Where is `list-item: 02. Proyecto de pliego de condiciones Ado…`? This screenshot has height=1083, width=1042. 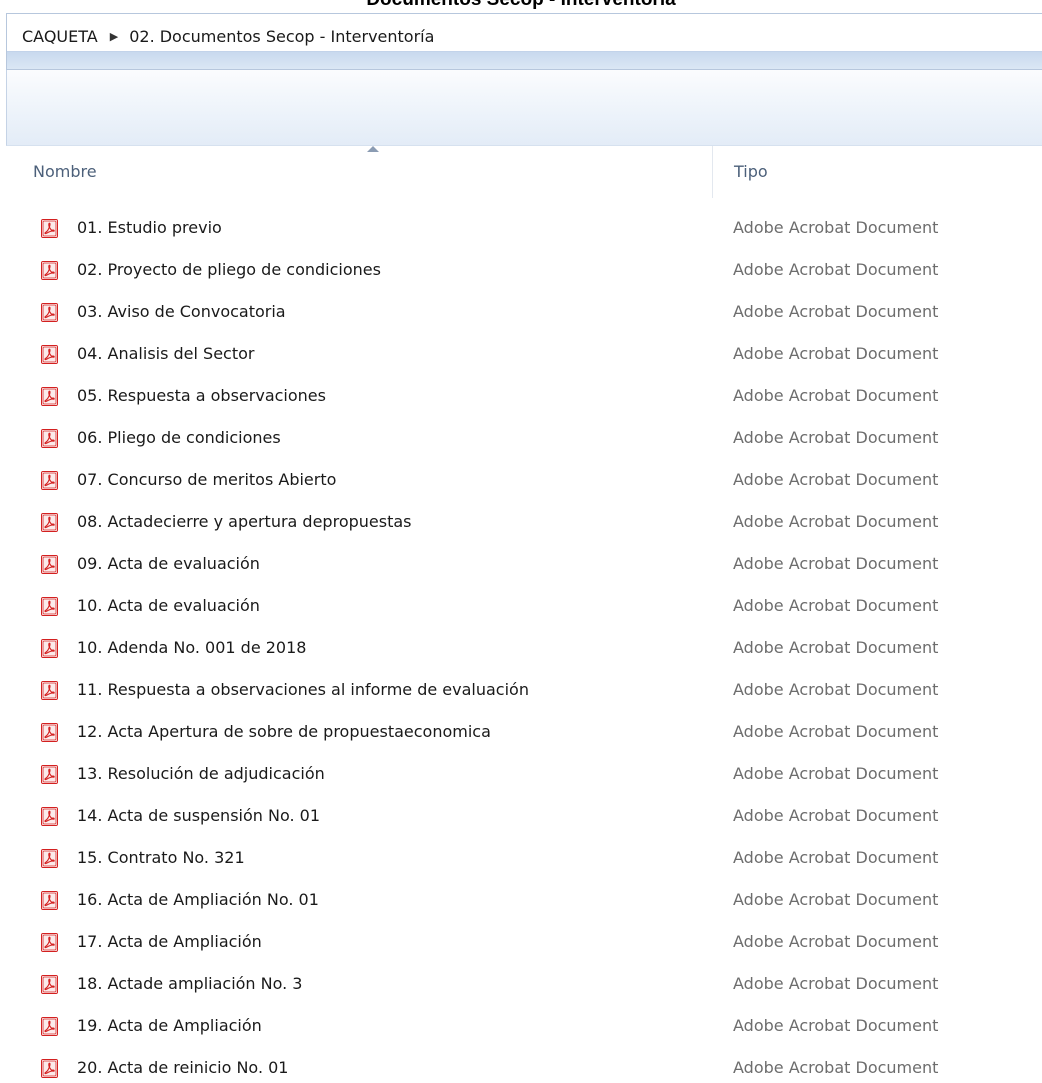
list-item: 02. Proyecto de pliego de condiciones Ado… is located at coordinates (521, 271).